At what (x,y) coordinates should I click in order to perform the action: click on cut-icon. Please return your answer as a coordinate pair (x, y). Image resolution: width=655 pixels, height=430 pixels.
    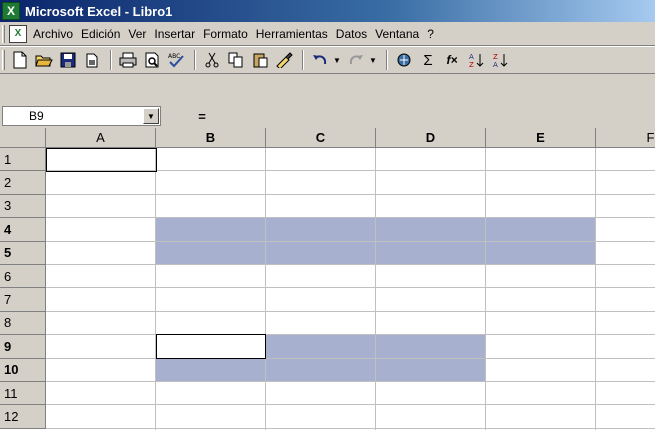
    Looking at the image, I should click on (212, 60).